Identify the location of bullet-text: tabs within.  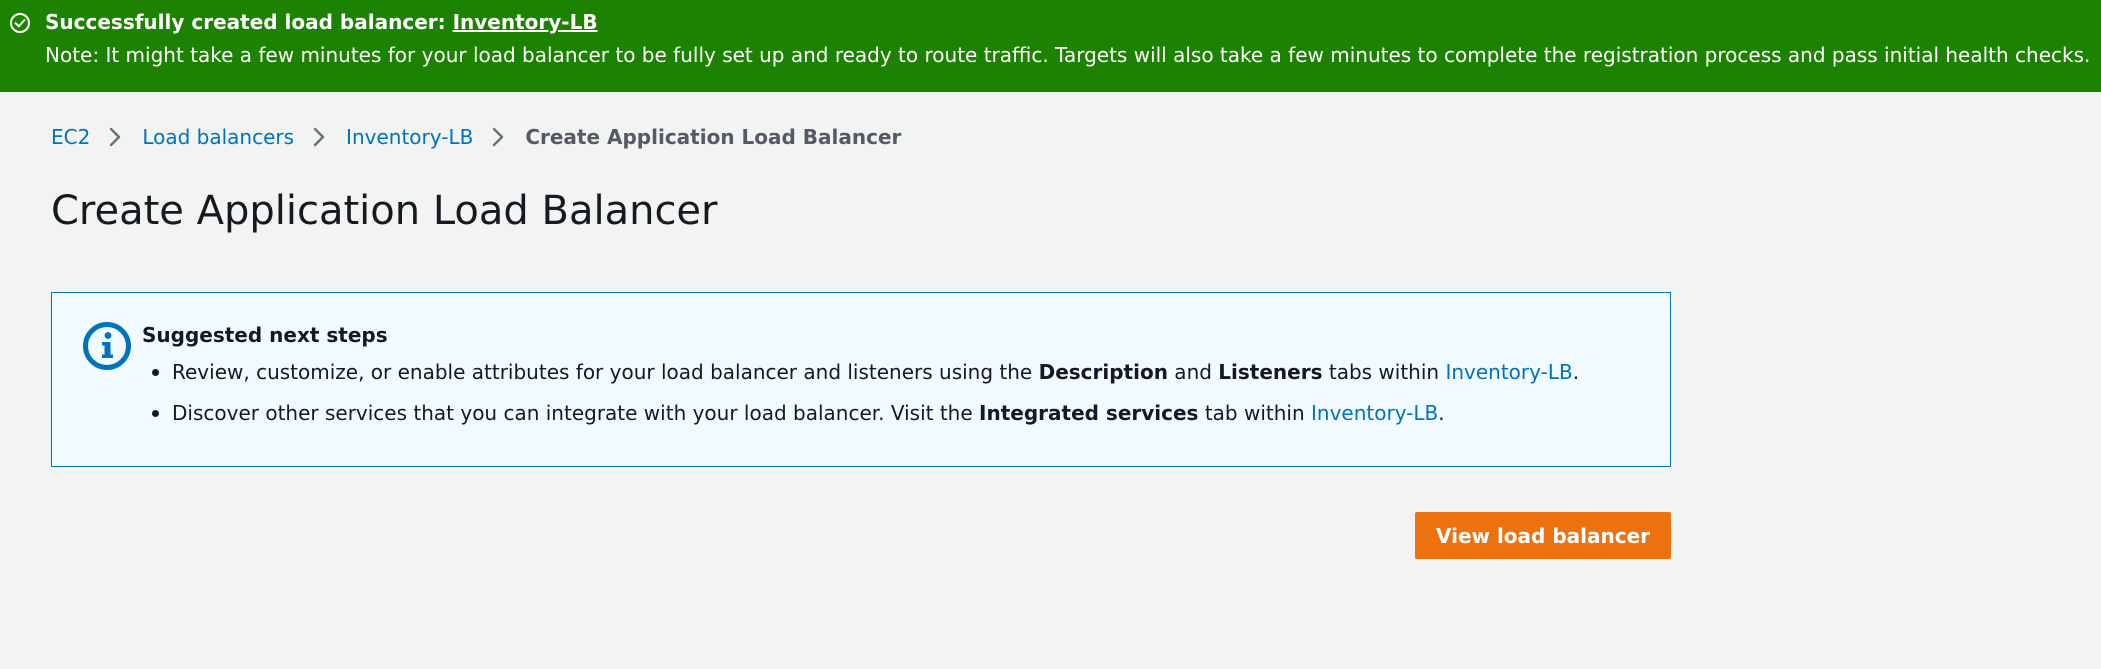
(1384, 372).